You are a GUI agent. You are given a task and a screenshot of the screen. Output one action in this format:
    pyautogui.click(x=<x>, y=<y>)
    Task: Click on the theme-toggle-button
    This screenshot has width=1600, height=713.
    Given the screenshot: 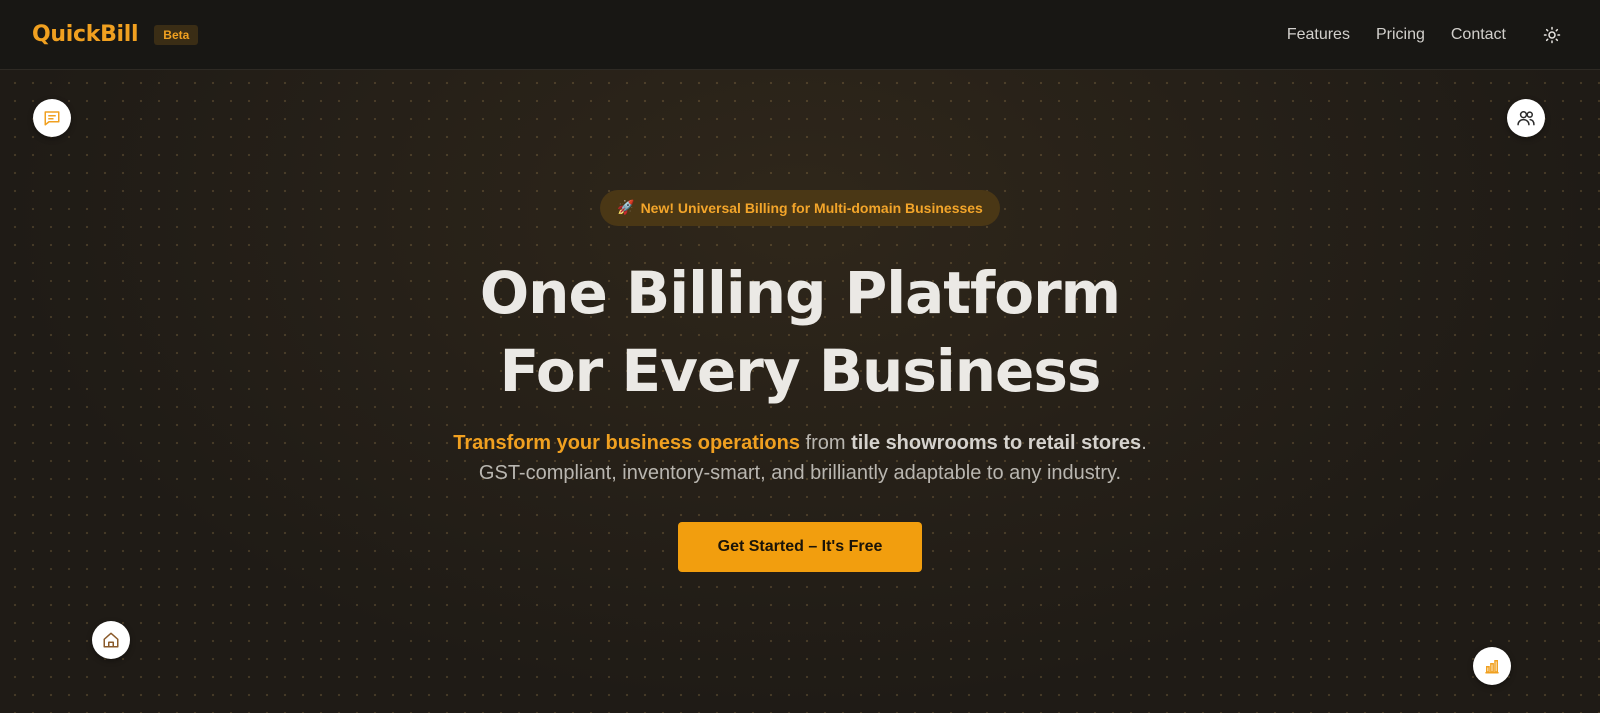 What is the action you would take?
    pyautogui.click(x=1552, y=35)
    